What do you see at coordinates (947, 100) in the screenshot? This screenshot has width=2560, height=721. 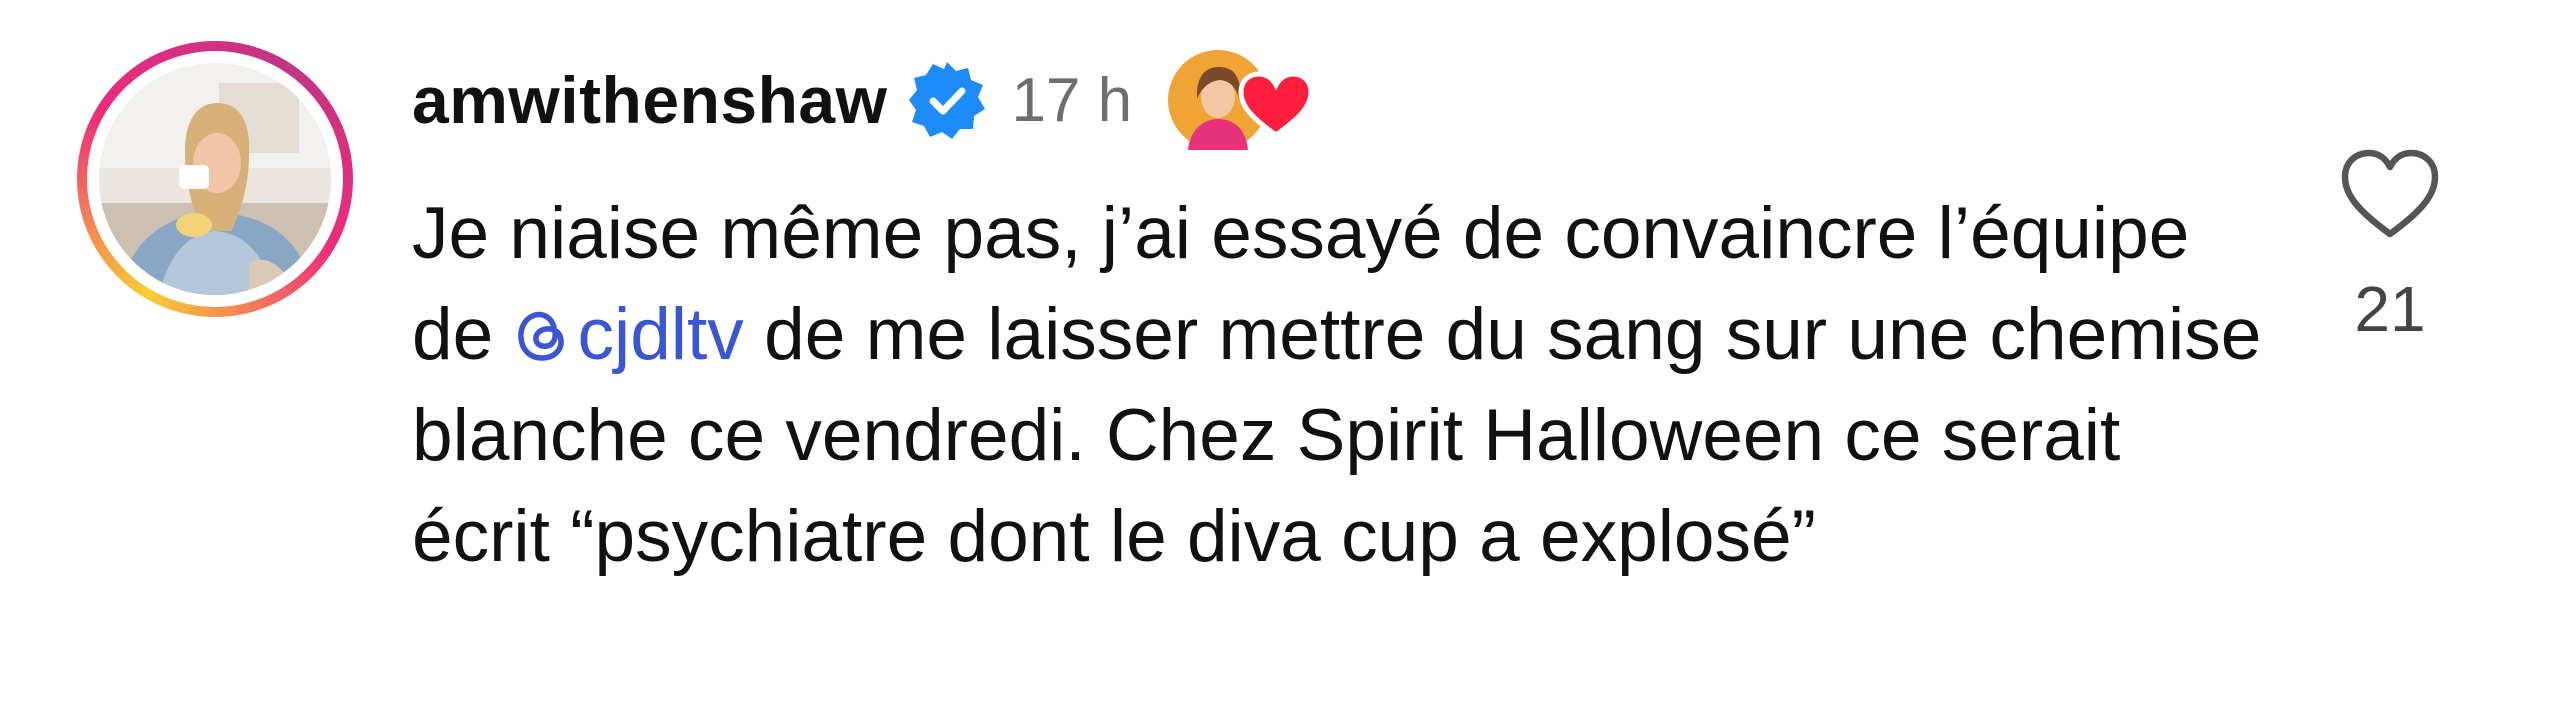 I see `verified-badge-icon` at bounding box center [947, 100].